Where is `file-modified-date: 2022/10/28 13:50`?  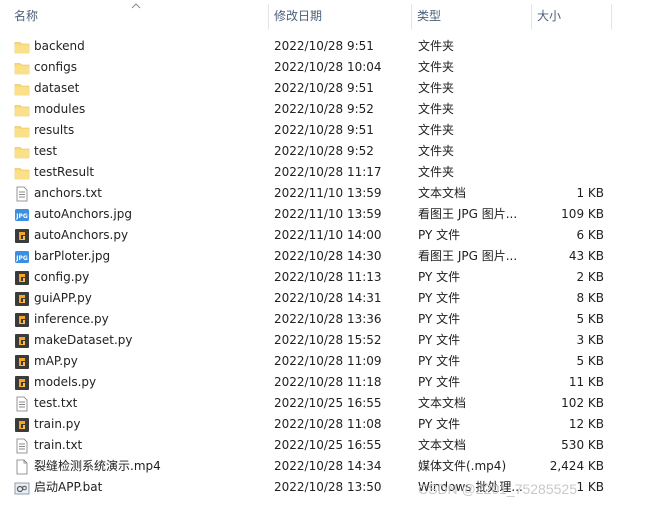
file-modified-date: 2022/10/28 13:50 is located at coordinates (328, 487).